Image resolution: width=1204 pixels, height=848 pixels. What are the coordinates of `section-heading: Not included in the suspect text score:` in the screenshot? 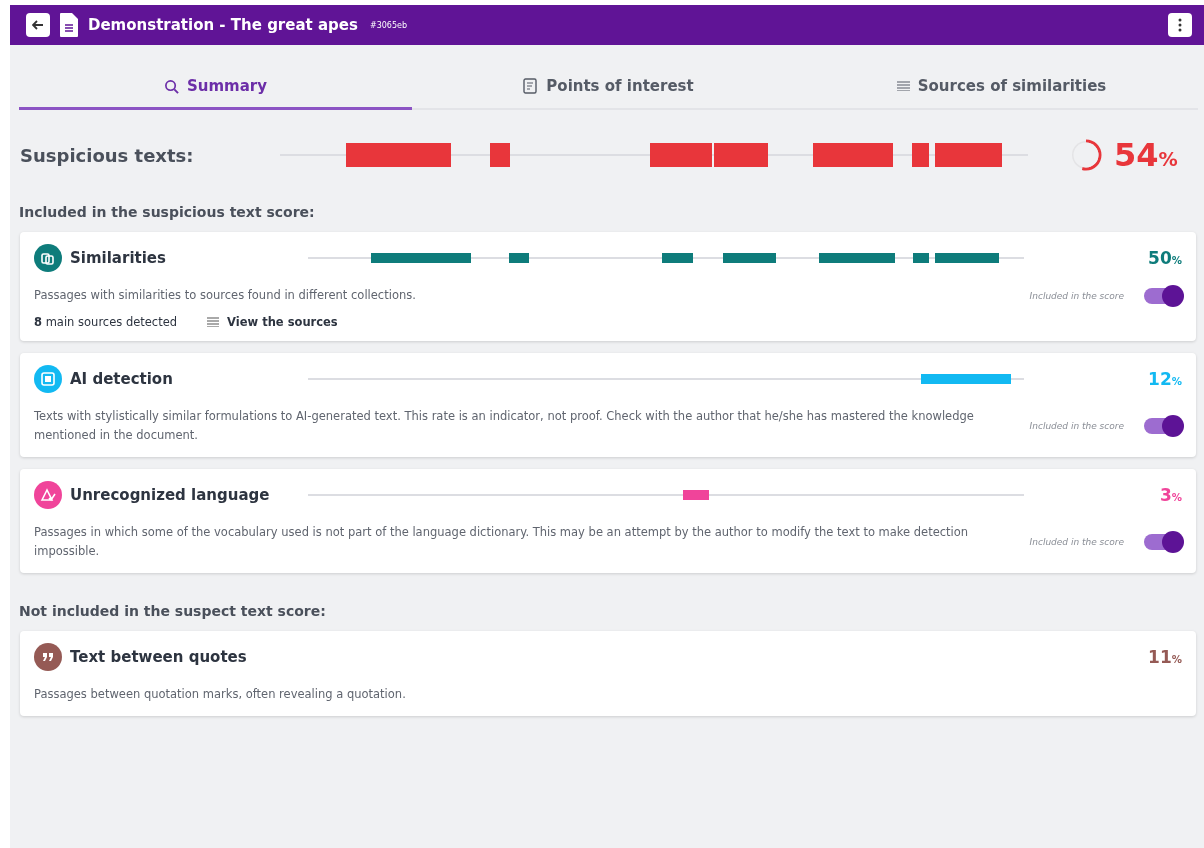 It's located at (173, 611).